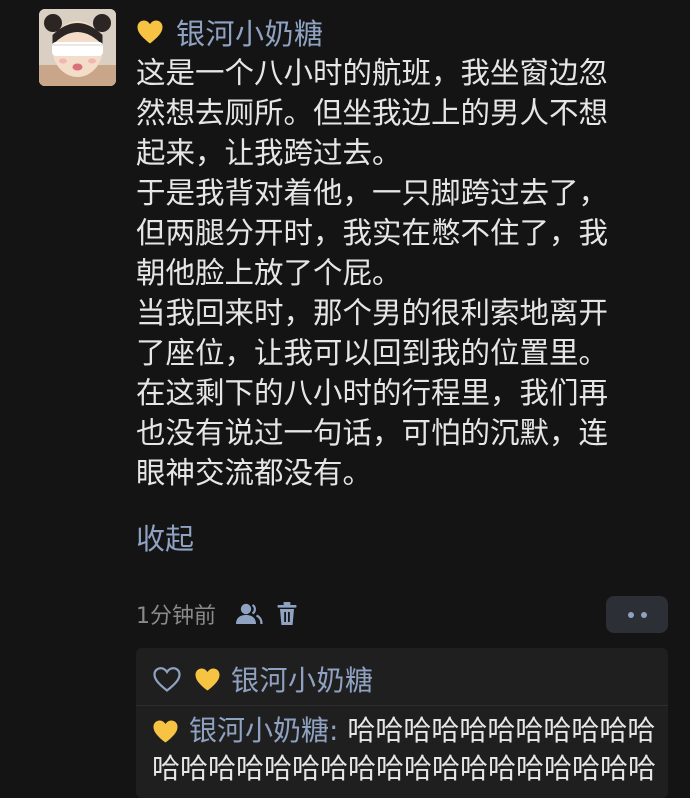 This screenshot has height=798, width=690. What do you see at coordinates (302, 679) in the screenshot?
I see `liker-name: 银河小奶糖` at bounding box center [302, 679].